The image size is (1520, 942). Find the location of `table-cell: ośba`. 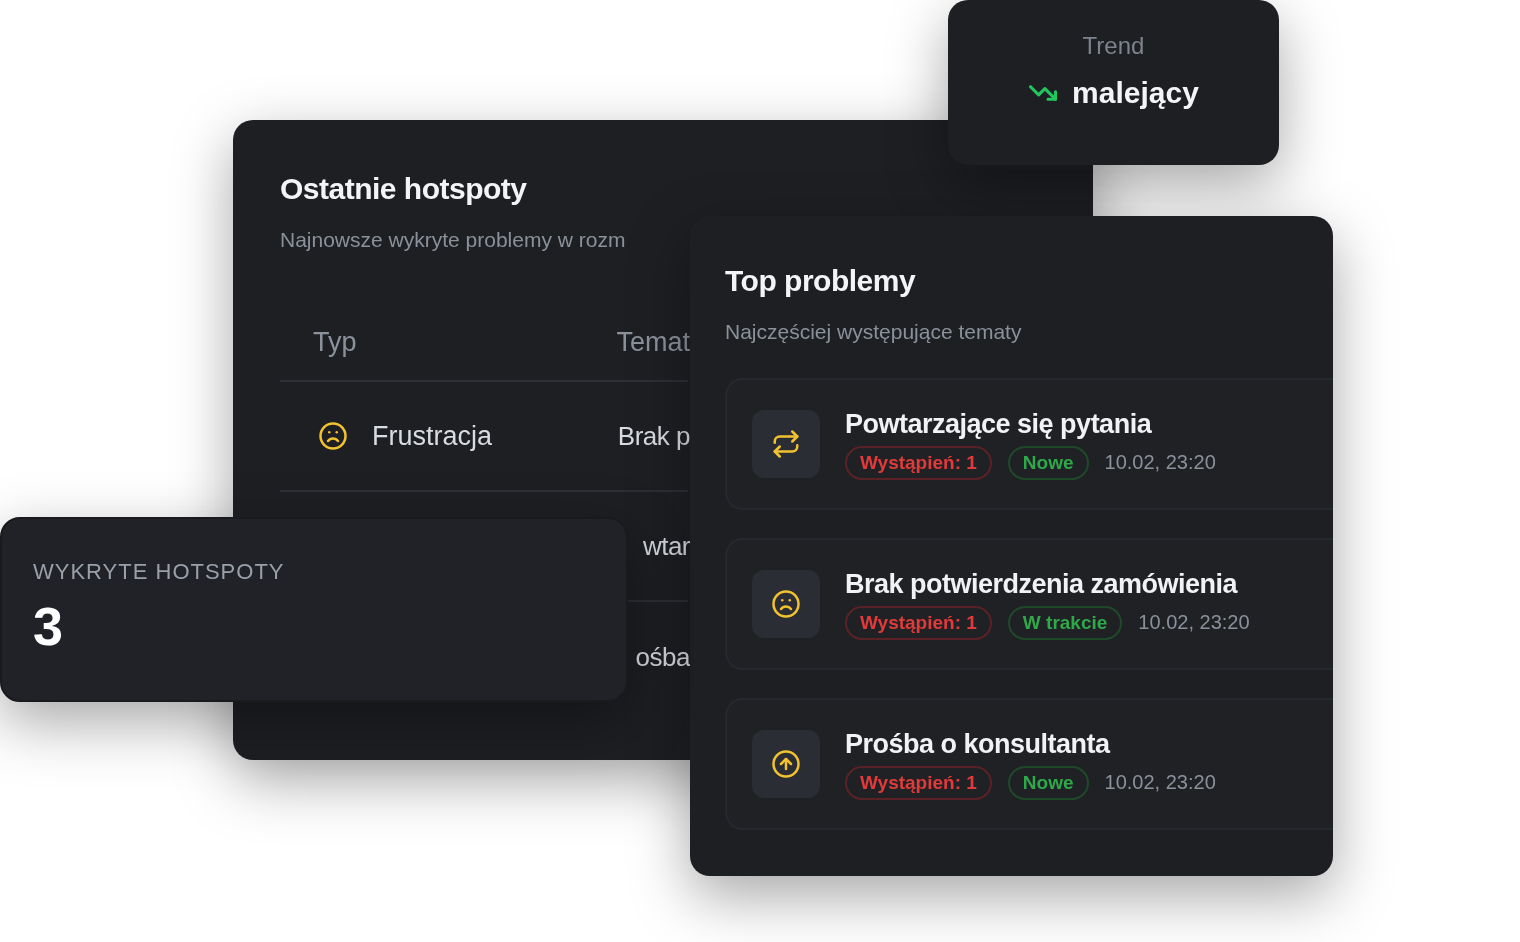

table-cell: ośba is located at coordinates (662, 657).